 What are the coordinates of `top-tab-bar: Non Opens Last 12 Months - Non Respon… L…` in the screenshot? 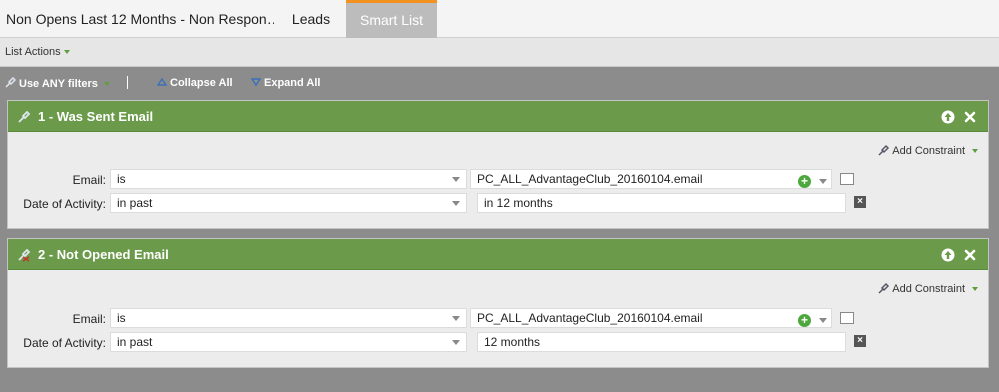 It's located at (499, 19).